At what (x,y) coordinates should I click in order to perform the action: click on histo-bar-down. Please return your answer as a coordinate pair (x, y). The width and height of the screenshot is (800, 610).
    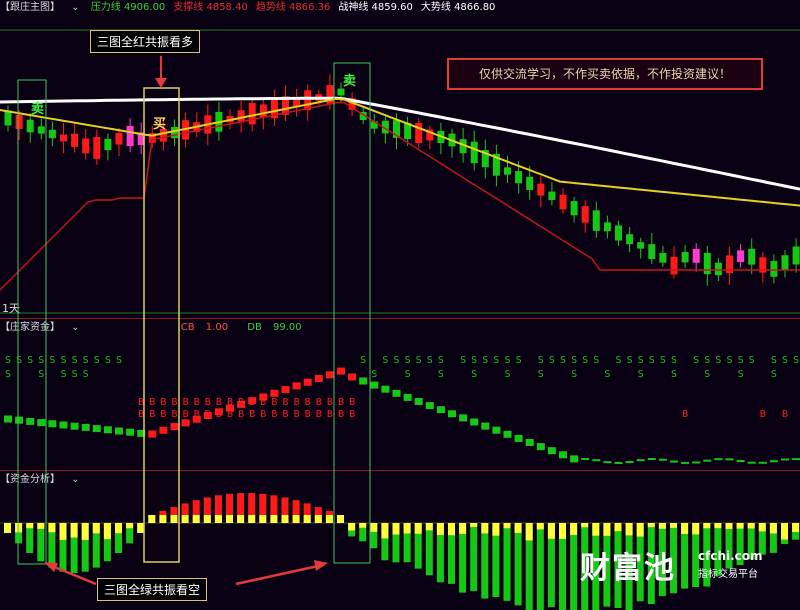
    Looking at the image, I should click on (429, 549).